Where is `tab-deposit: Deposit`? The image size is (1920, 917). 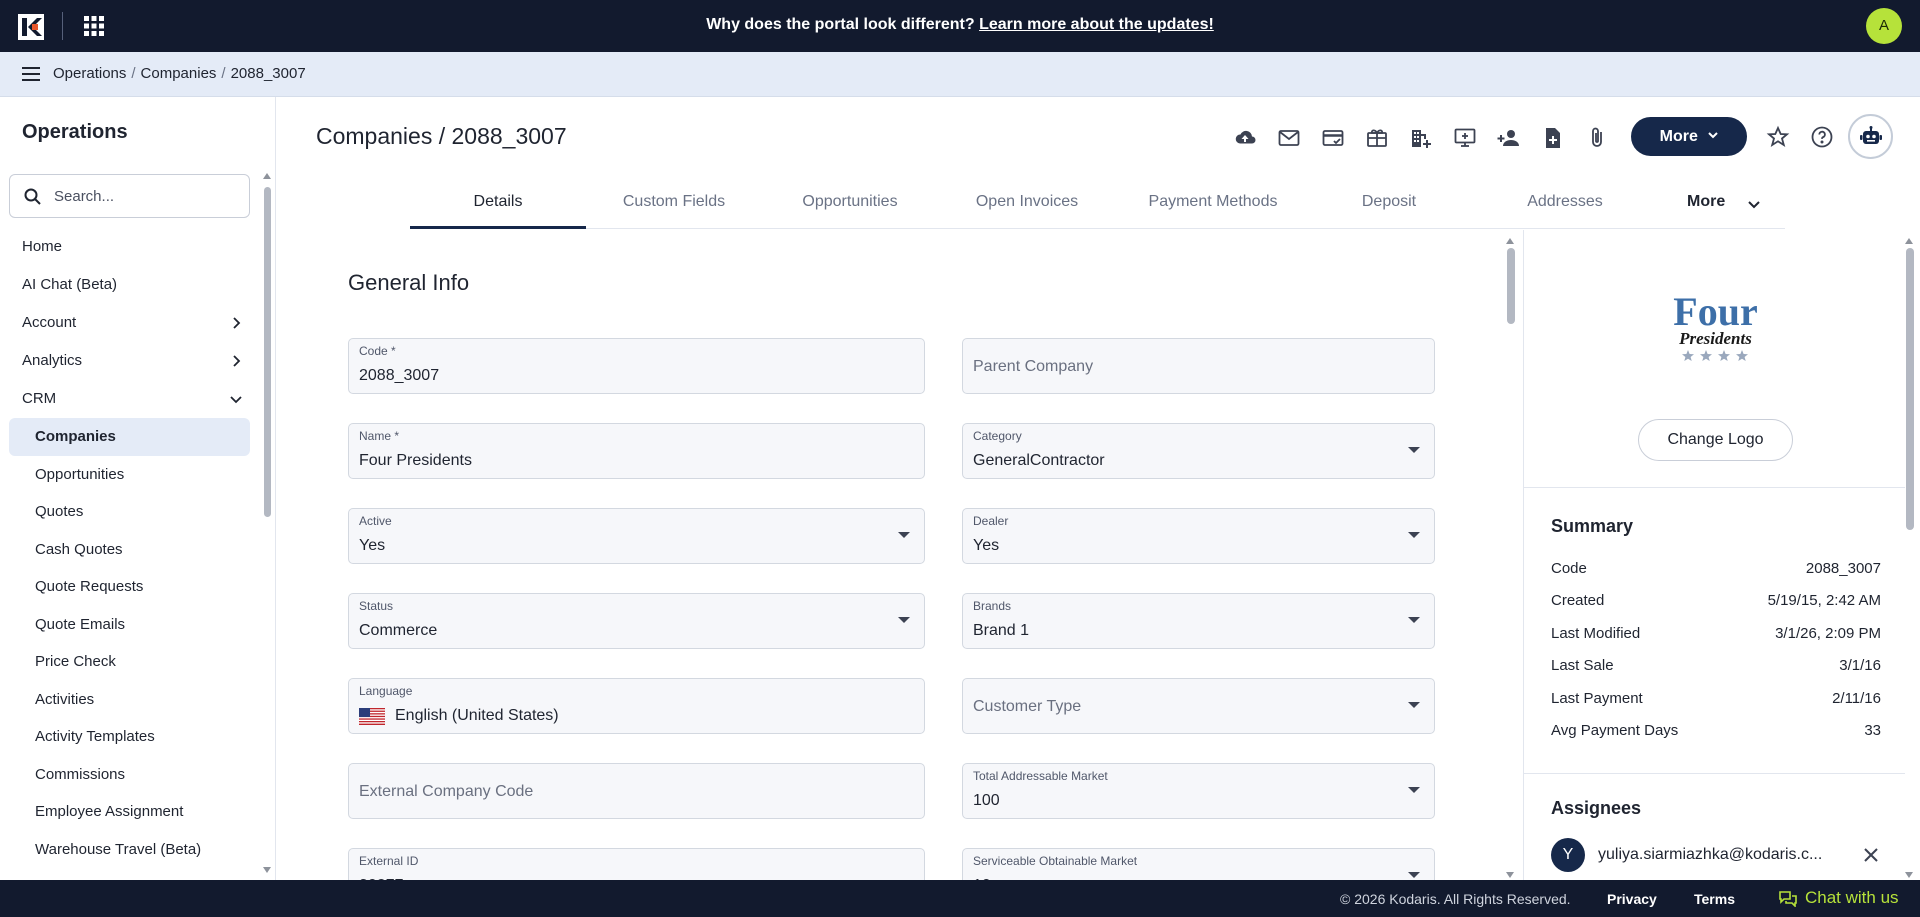 tab-deposit: Deposit is located at coordinates (1389, 202).